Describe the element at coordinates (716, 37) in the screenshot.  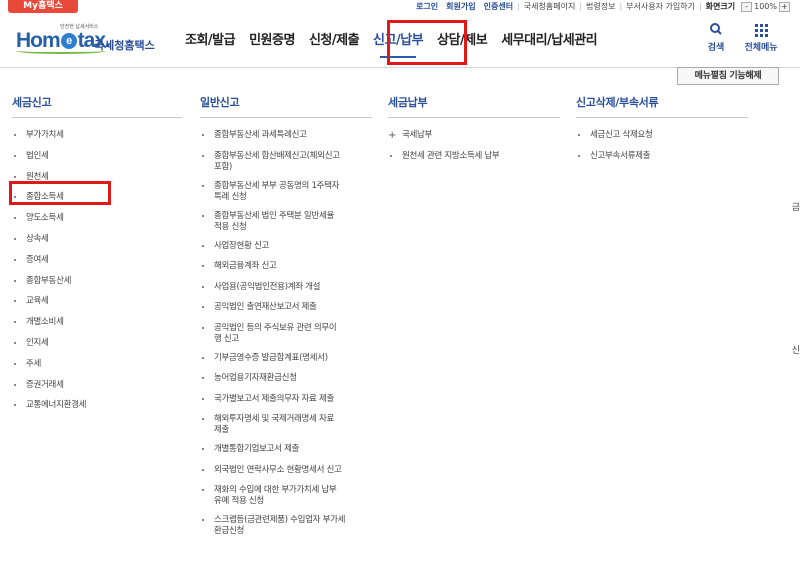
I see `search-button: 검색` at that location.